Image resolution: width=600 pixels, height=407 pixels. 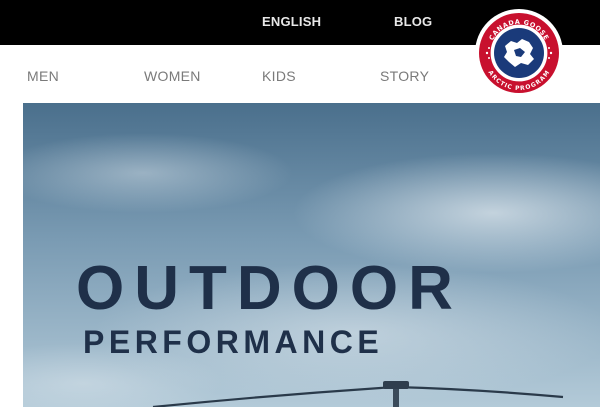 I want to click on hero-headline: OUTDOOR, so click(x=269, y=288).